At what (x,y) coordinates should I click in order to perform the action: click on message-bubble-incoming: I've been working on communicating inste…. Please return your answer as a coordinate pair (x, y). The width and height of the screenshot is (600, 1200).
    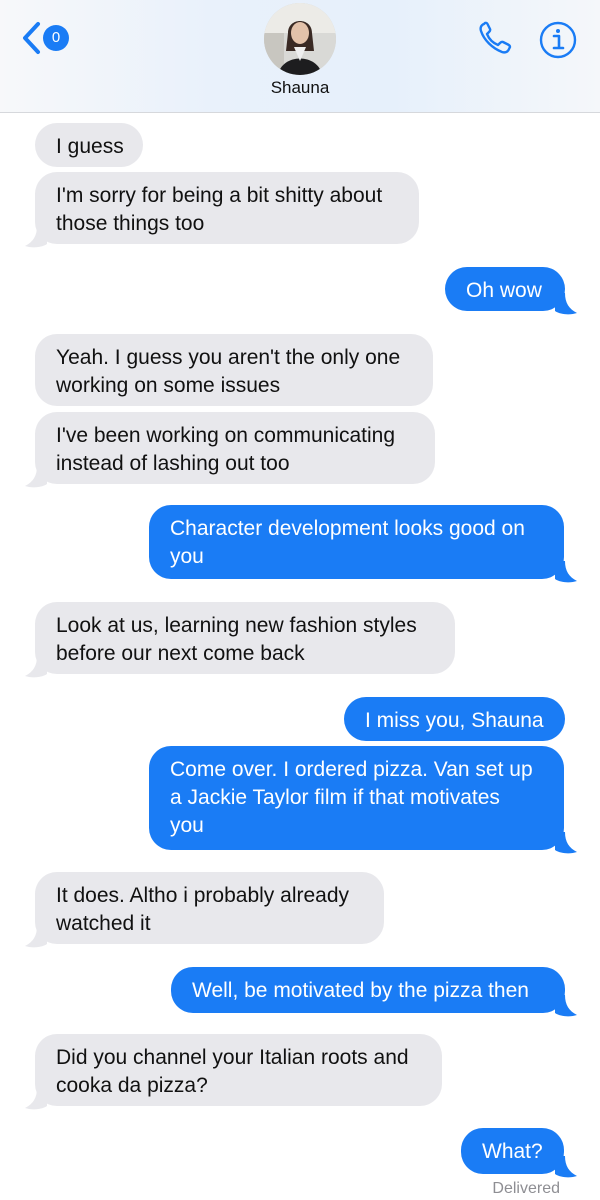
    Looking at the image, I should click on (235, 448).